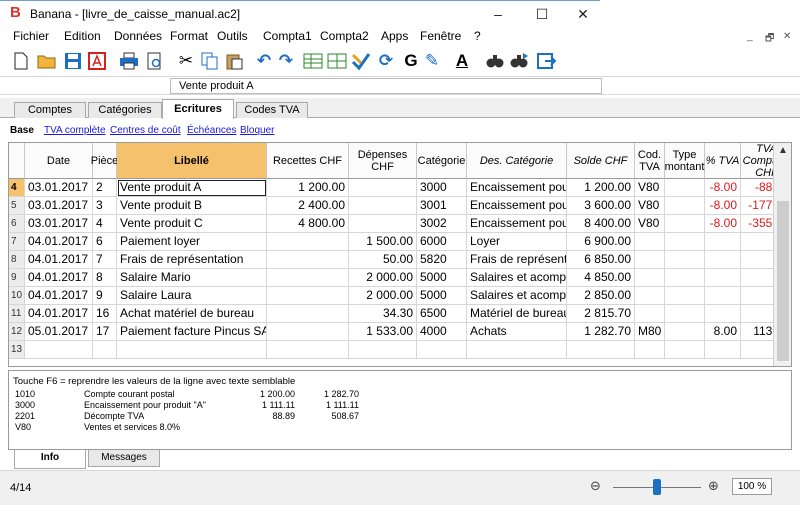  Describe the element at coordinates (495, 61) in the screenshot. I see `find-icon` at that location.